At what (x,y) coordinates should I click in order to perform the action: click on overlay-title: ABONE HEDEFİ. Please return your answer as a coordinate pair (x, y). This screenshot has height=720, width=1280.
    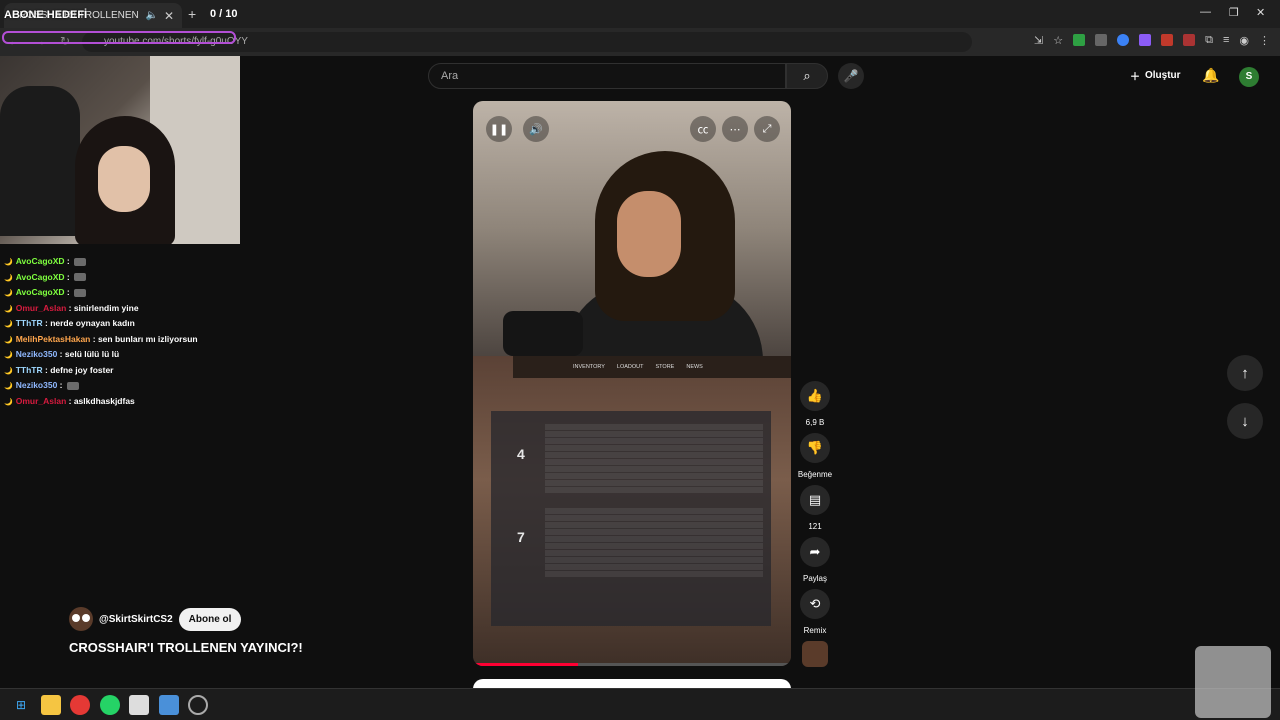
    Looking at the image, I should click on (46, 15).